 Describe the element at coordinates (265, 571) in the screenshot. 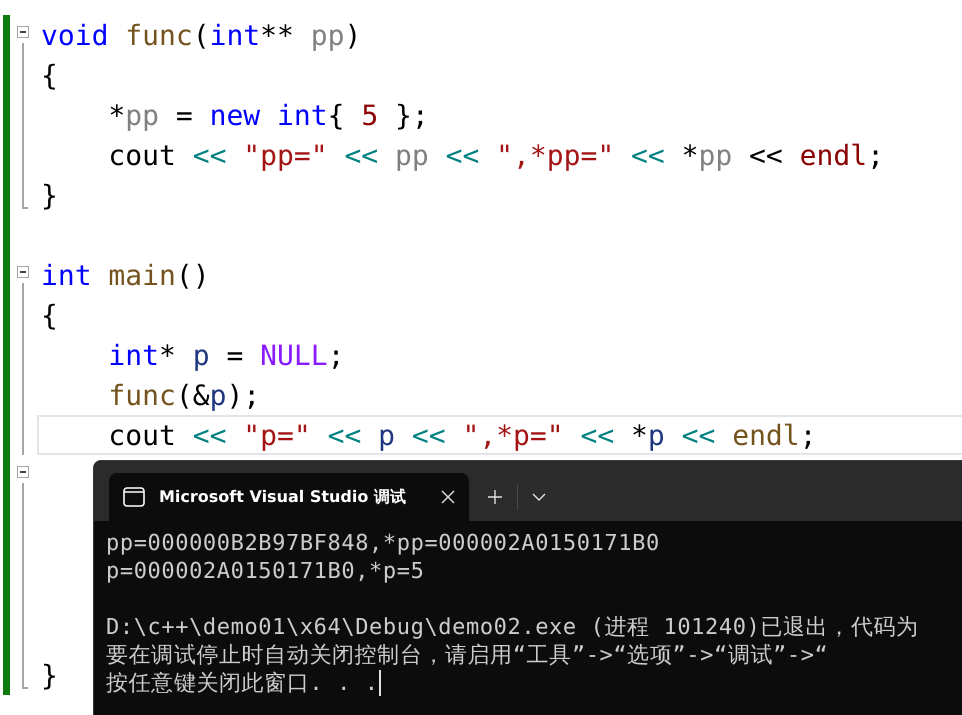

I see `console-output-line: p=000002A0150171B0,*p=5` at that location.